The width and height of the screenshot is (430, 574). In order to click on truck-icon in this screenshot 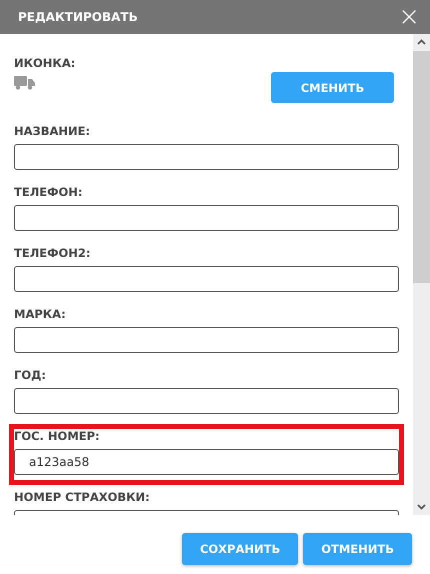, I will do `click(24, 83)`.